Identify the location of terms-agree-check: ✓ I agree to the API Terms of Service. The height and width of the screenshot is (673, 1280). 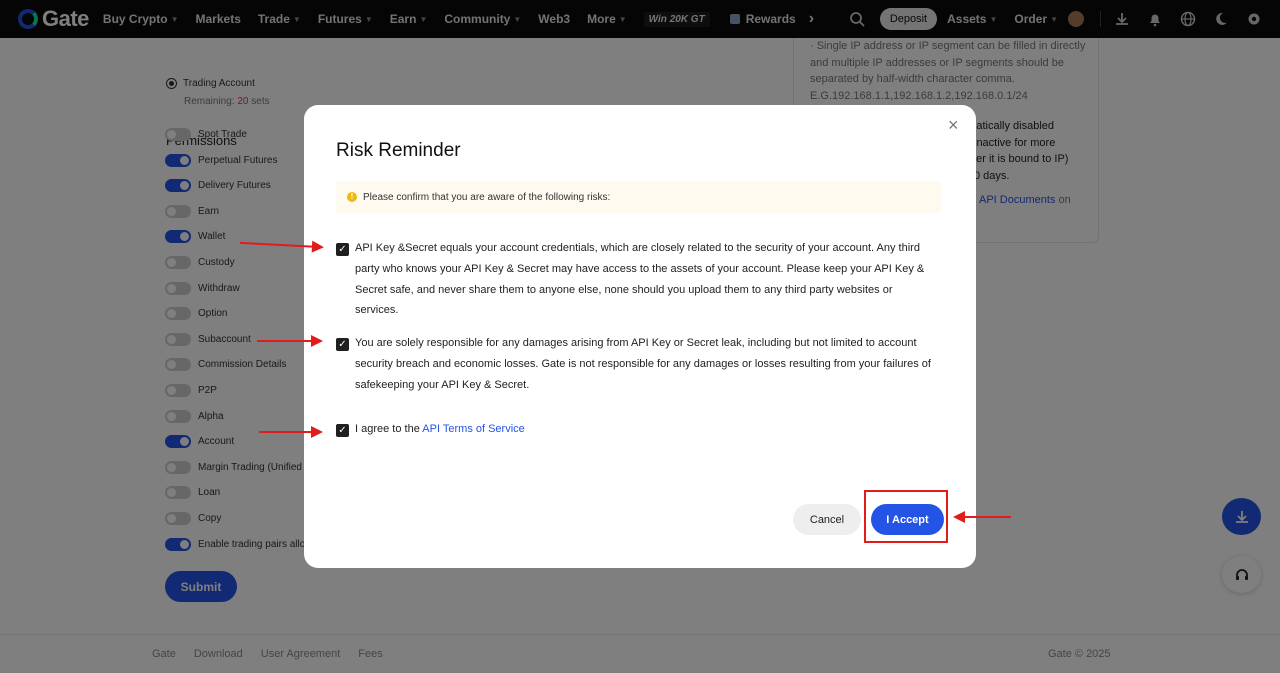
(636, 431).